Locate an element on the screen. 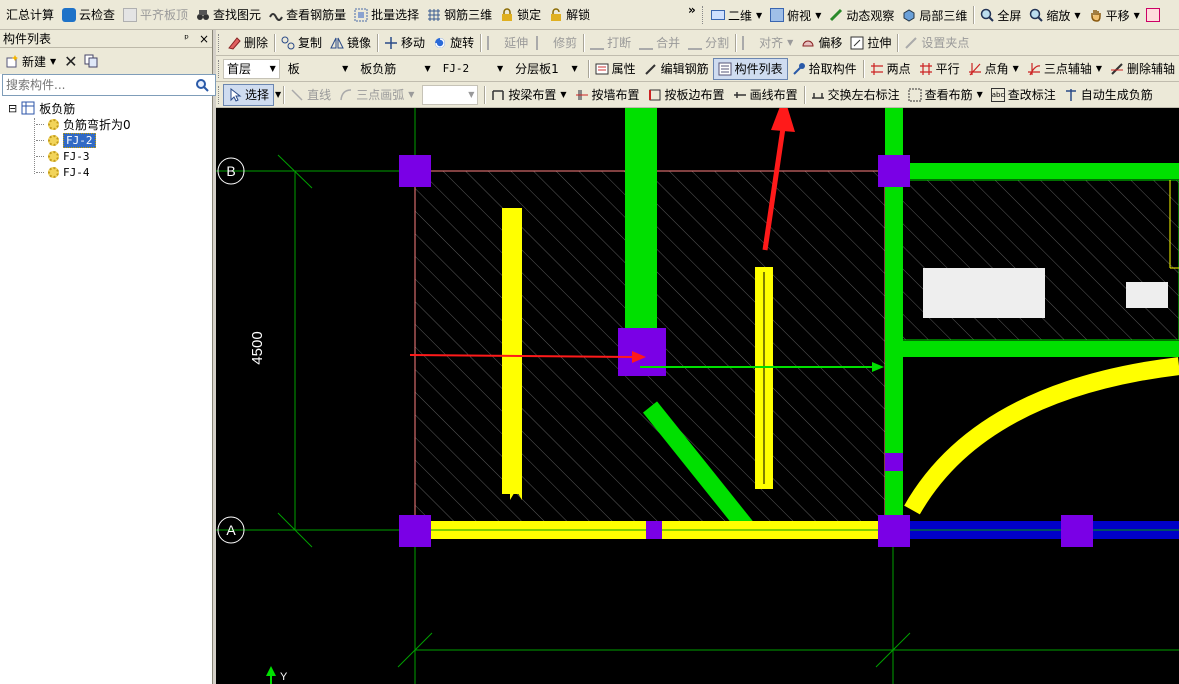 Image resolution: width=1179 pixels, height=684 pixels. pin-button: ᵖ is located at coordinates (186, 39).